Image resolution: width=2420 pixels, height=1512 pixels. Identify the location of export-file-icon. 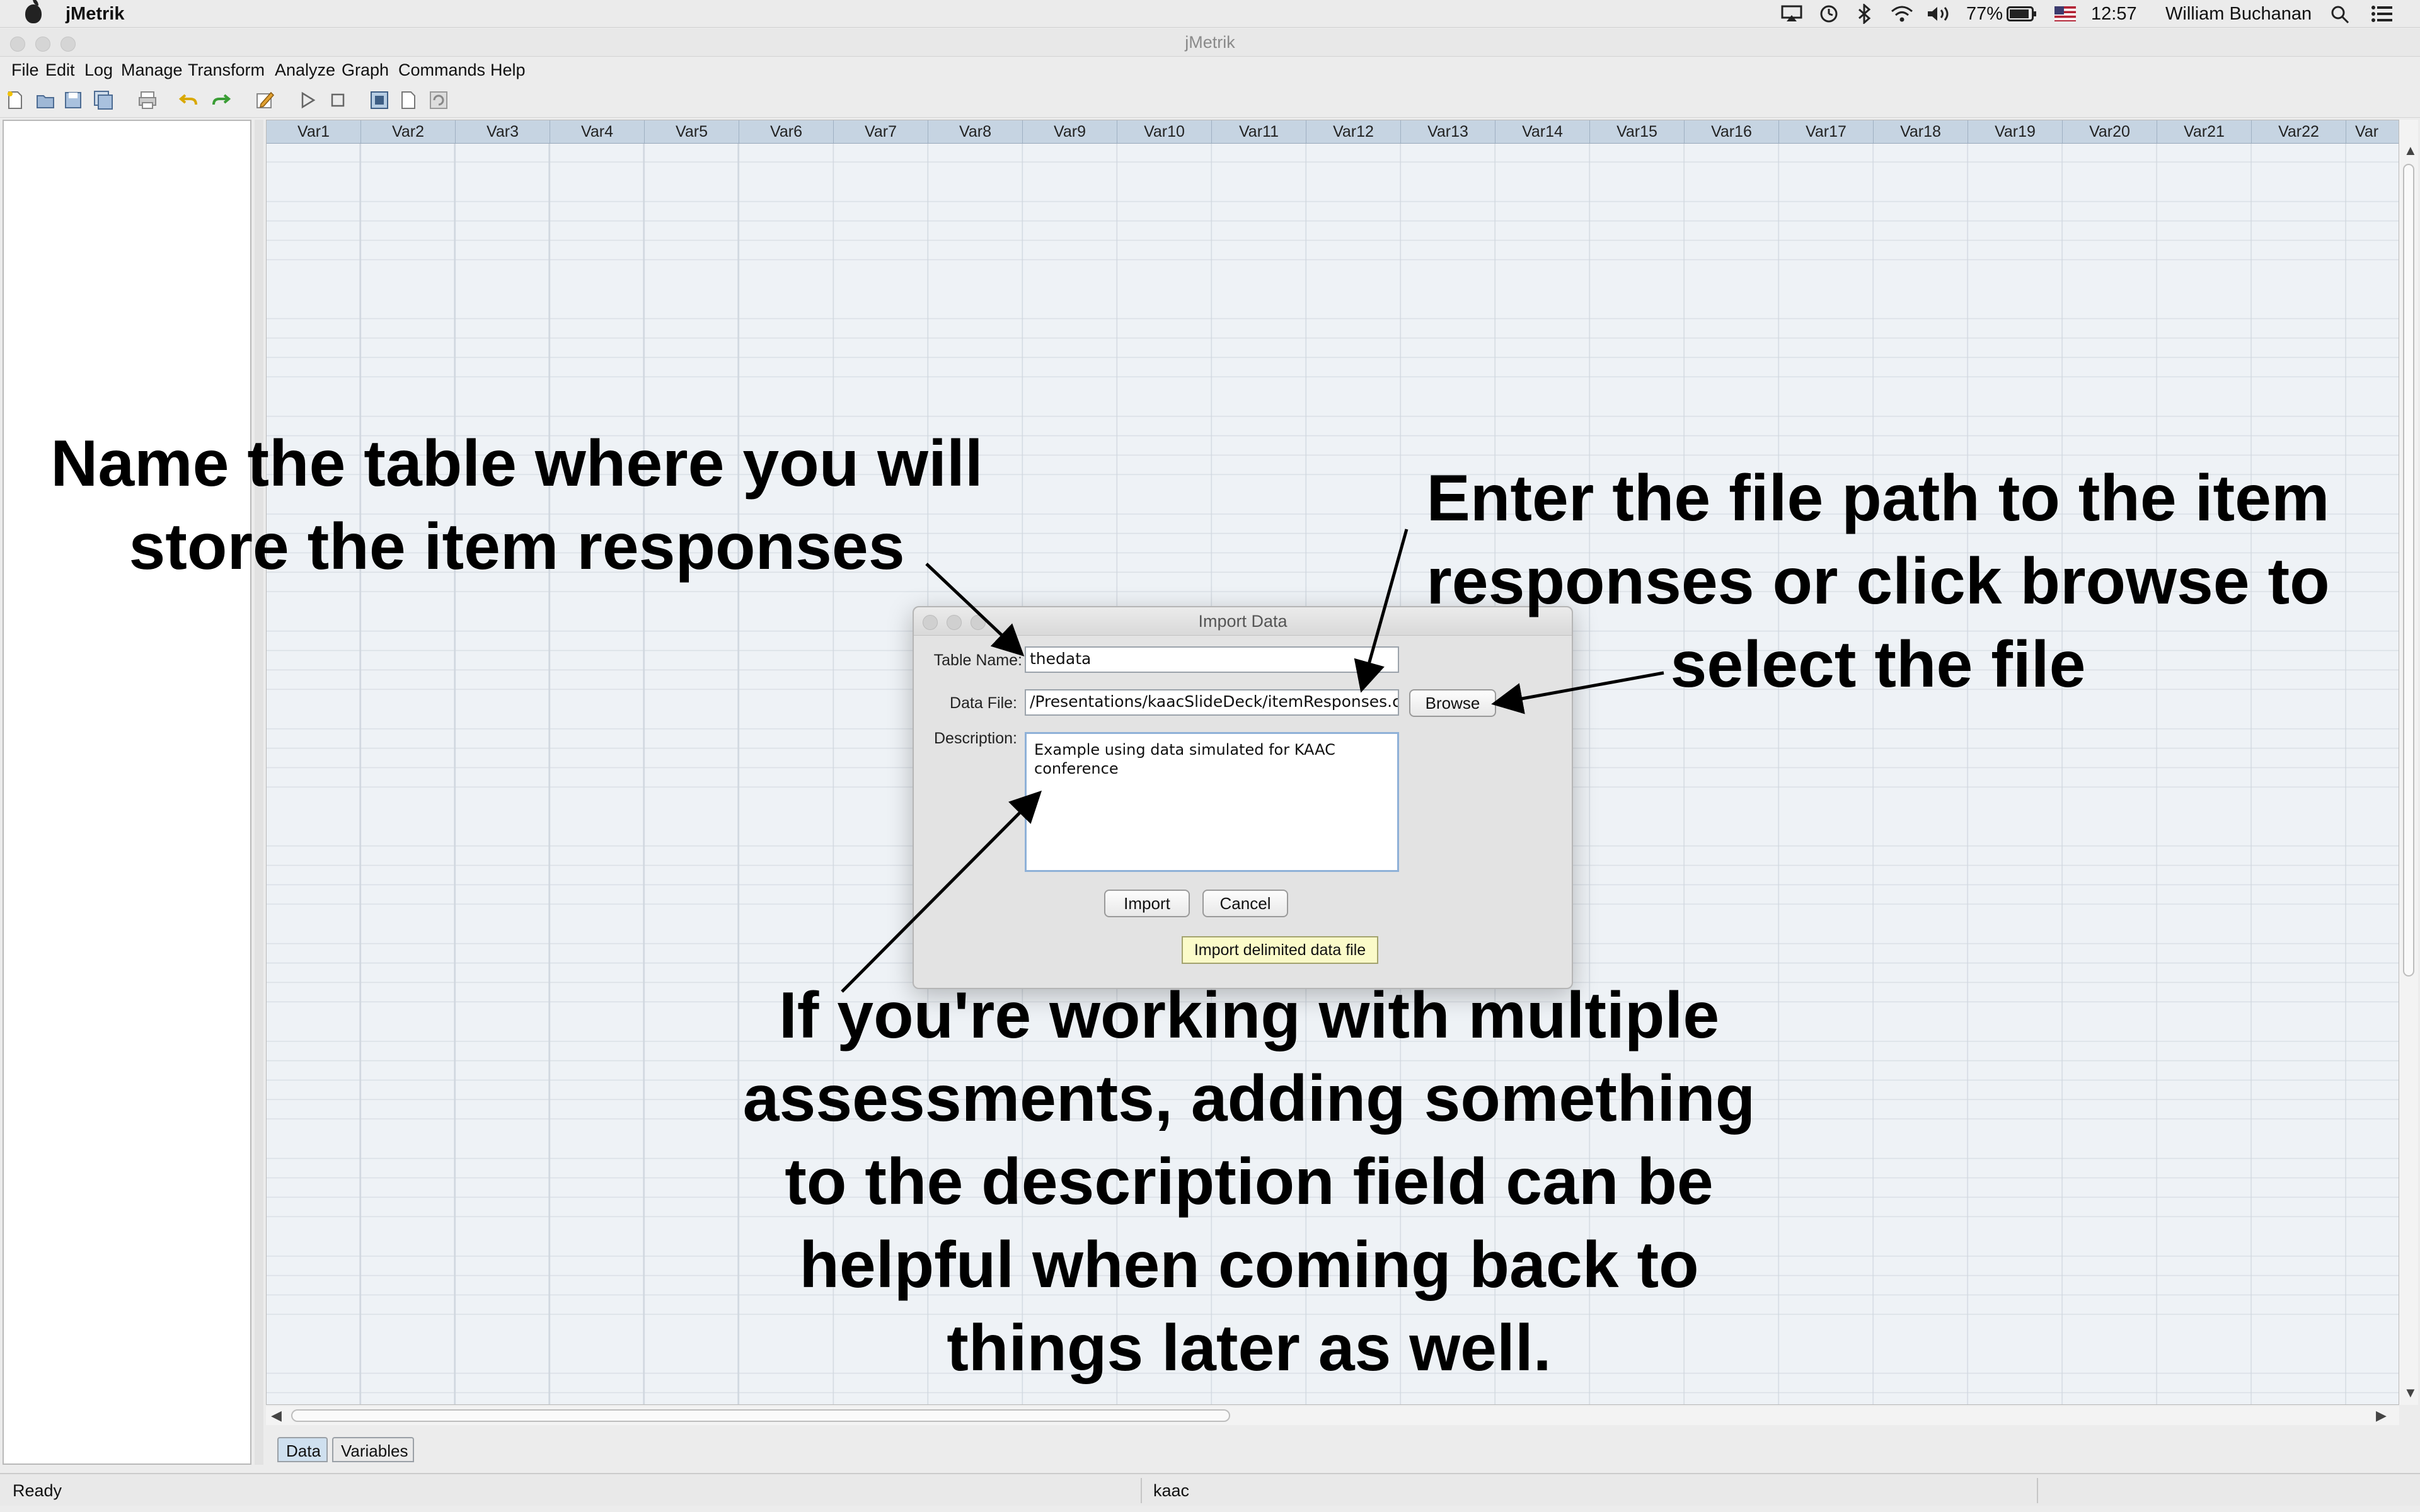
(408, 100).